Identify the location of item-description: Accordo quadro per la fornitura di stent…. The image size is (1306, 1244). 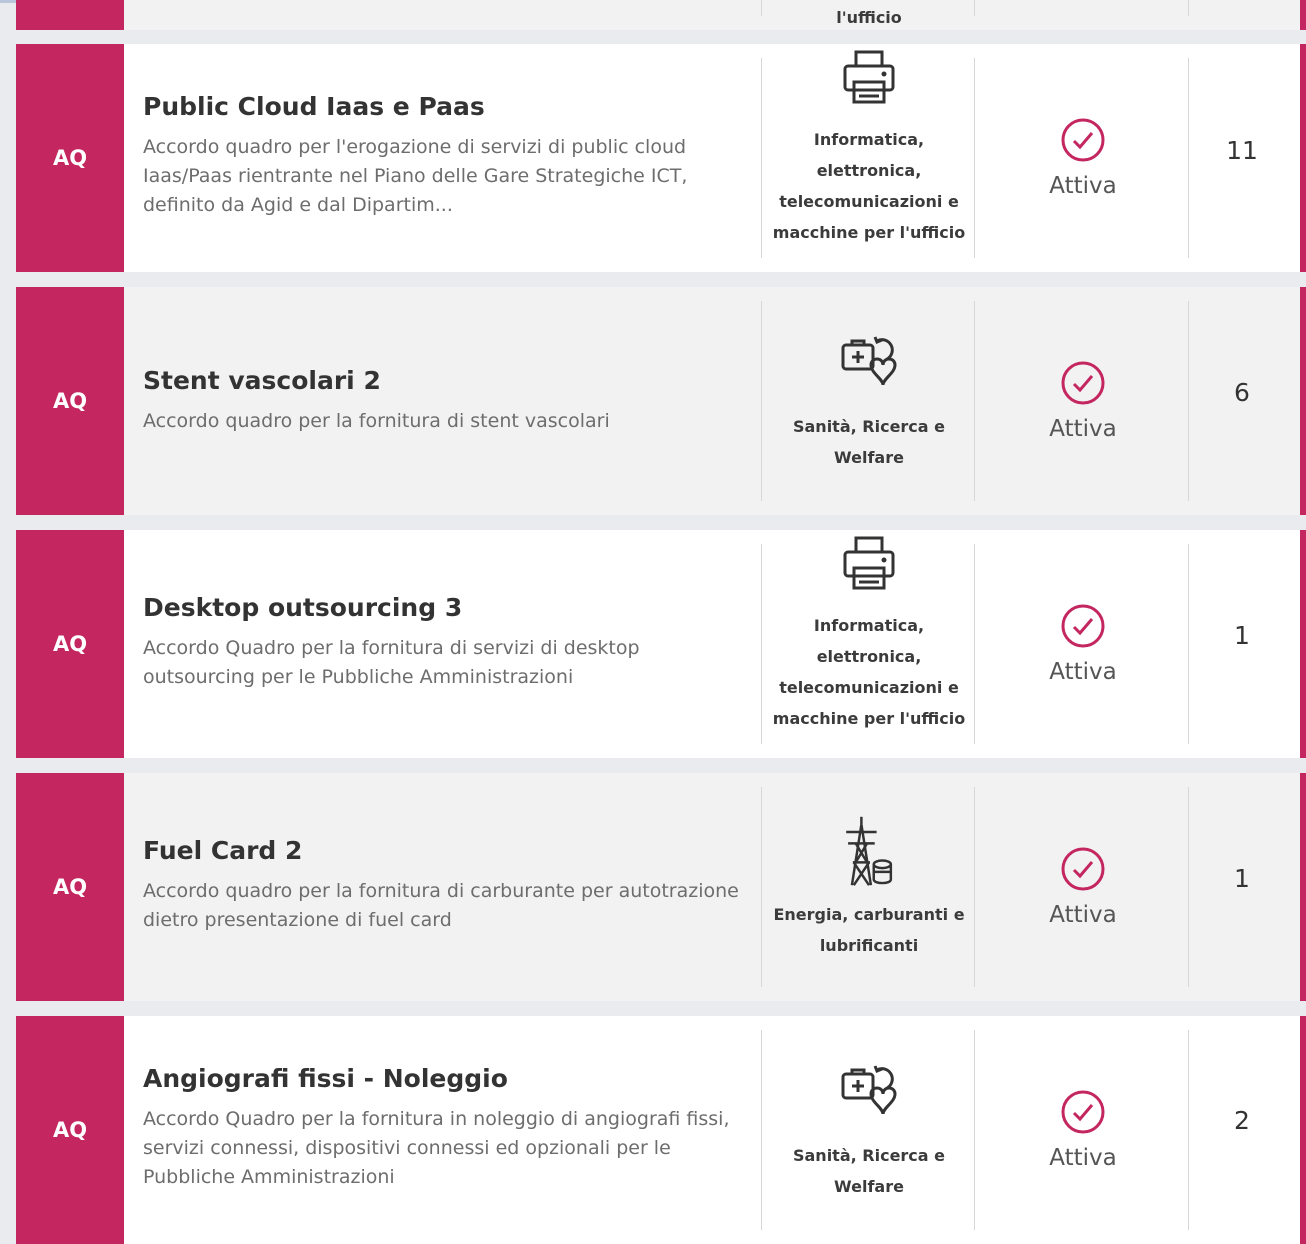
(376, 421).